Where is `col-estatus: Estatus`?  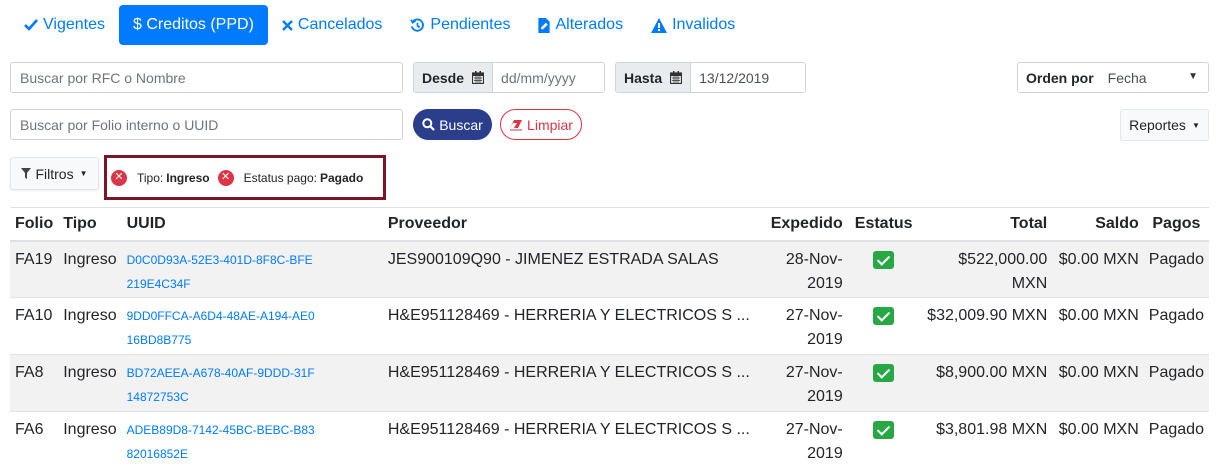
col-estatus: Estatus is located at coordinates (883, 224).